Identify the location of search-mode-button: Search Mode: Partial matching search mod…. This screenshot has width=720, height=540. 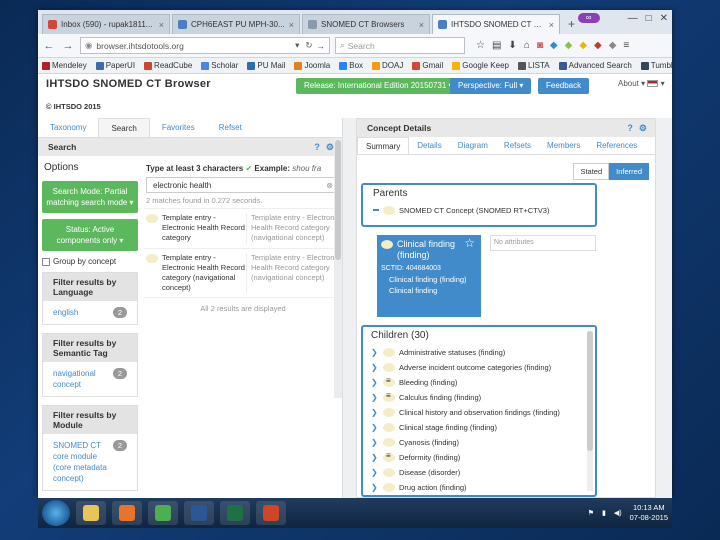
(90, 197).